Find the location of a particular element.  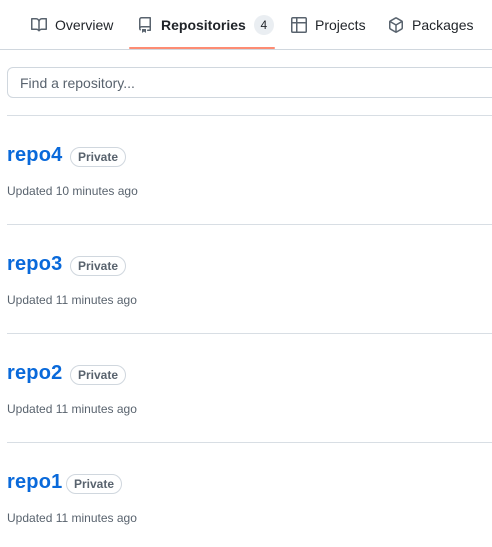

book-icon is located at coordinates (39, 24).